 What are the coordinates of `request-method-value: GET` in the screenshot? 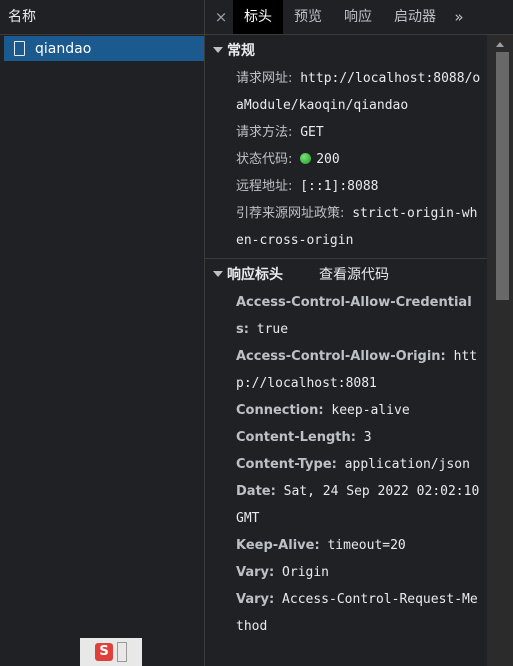 It's located at (312, 132).